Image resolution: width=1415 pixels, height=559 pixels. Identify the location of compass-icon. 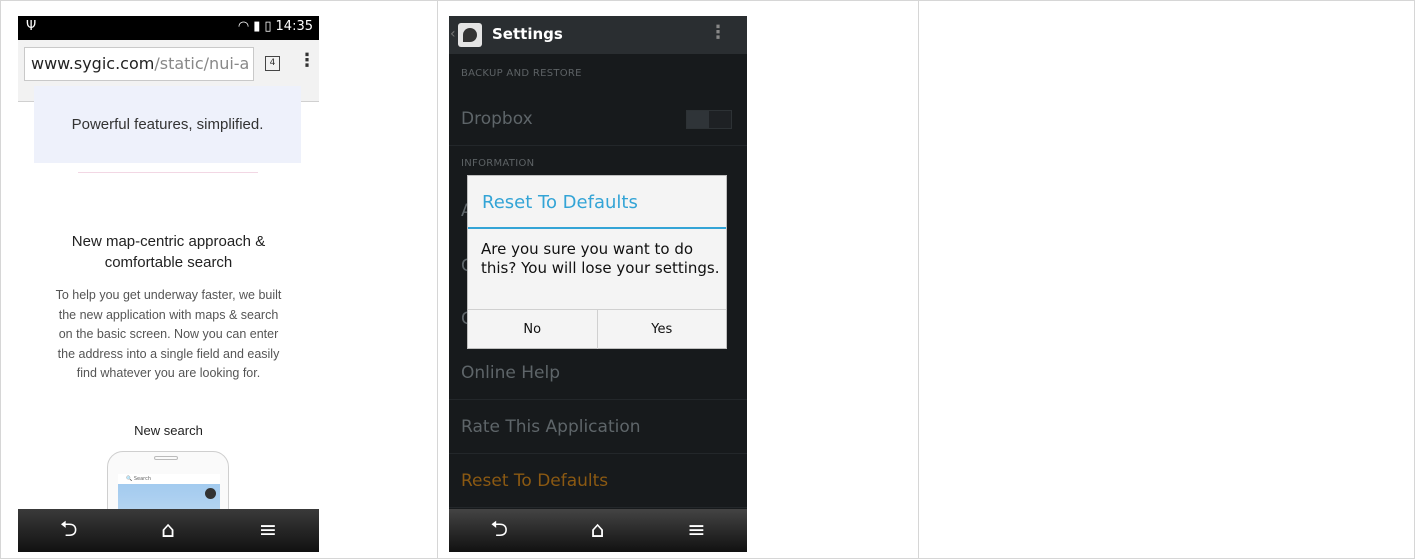
(210, 493).